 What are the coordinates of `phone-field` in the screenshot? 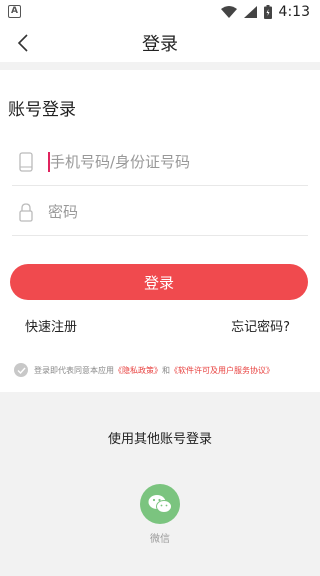 It's located at (160, 162).